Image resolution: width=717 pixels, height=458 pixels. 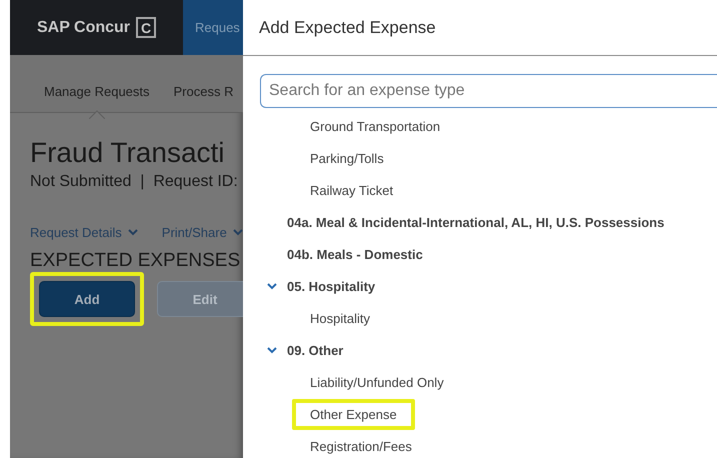 I want to click on expense-type: Hospitality, so click(x=340, y=318).